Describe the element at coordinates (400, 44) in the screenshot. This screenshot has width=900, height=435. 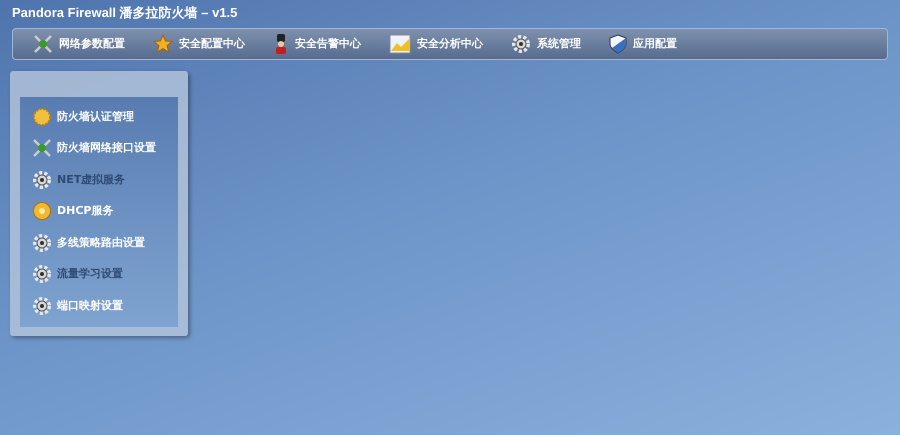
I see `chart-icon` at that location.